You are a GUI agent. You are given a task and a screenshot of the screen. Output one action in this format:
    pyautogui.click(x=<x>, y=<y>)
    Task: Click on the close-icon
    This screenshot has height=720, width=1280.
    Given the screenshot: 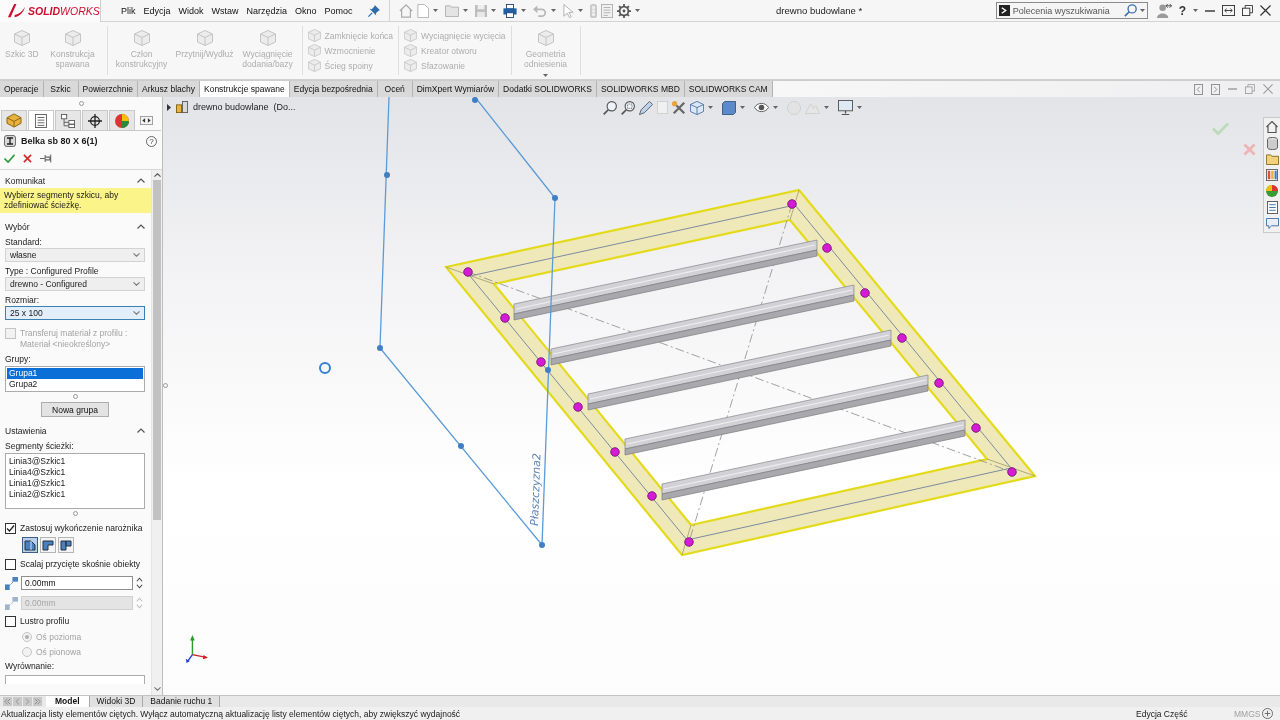 What is the action you would take?
    pyautogui.click(x=1265, y=10)
    